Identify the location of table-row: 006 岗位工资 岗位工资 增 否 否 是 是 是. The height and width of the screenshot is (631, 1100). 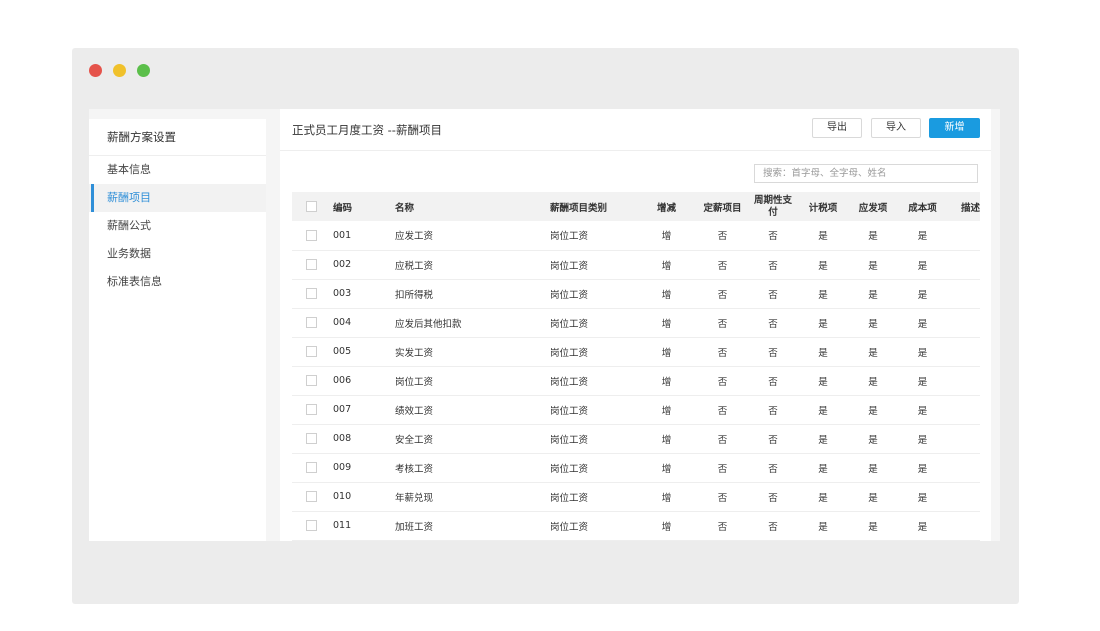
(636, 380).